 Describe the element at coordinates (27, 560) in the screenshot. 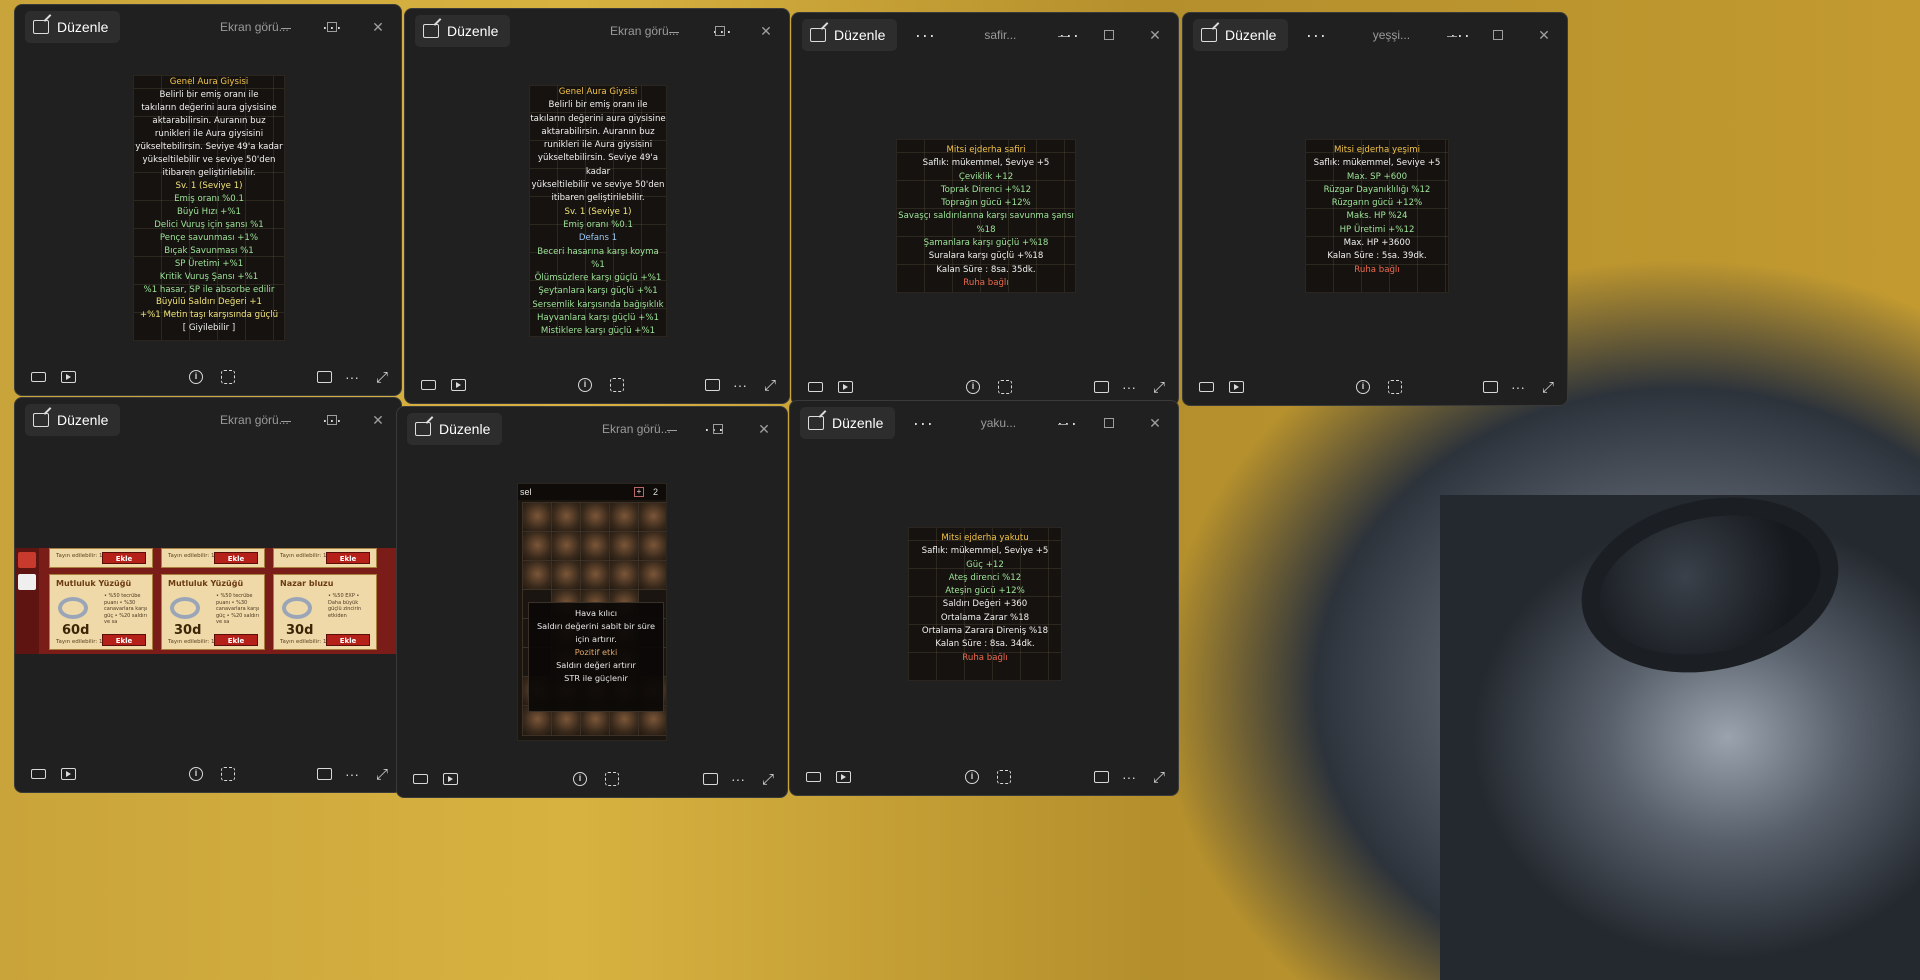

I see `layers-icon` at that location.